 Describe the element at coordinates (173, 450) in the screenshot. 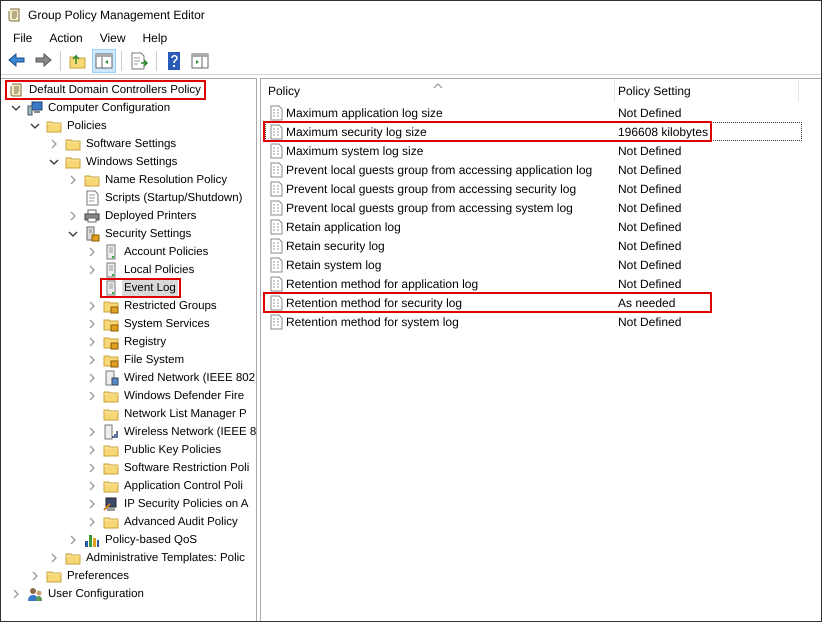

I see `tree-item: Public Key Policies` at that location.